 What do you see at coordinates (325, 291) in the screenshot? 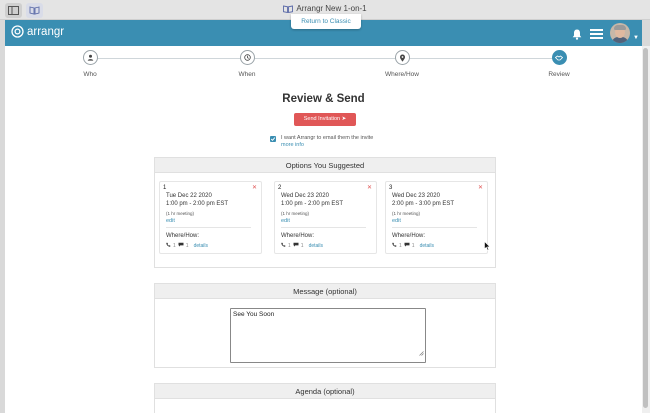
I see `message-header: Message (optional)` at bounding box center [325, 291].